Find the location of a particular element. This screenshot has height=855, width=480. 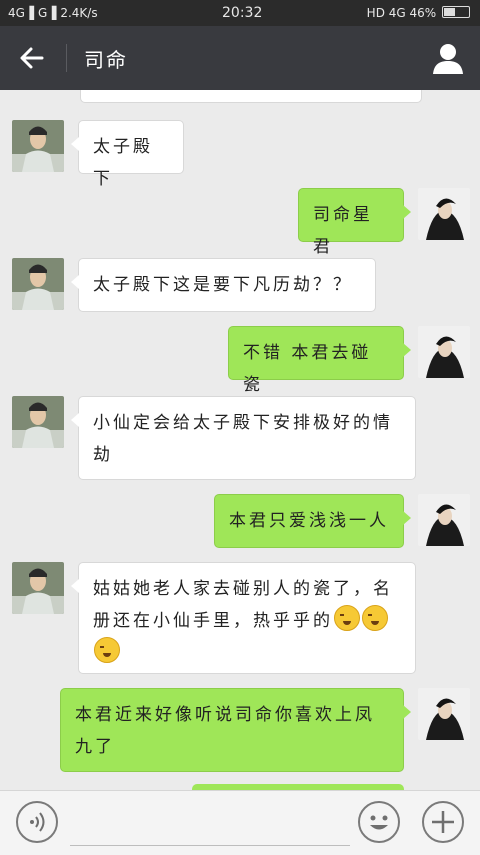

chat-info-button is located at coordinates (448, 58).